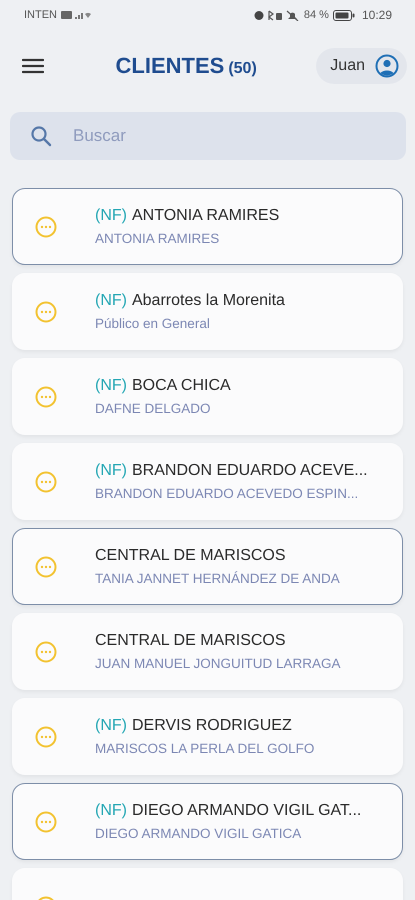  What do you see at coordinates (76, 15) in the screenshot?
I see `signal-icon` at bounding box center [76, 15].